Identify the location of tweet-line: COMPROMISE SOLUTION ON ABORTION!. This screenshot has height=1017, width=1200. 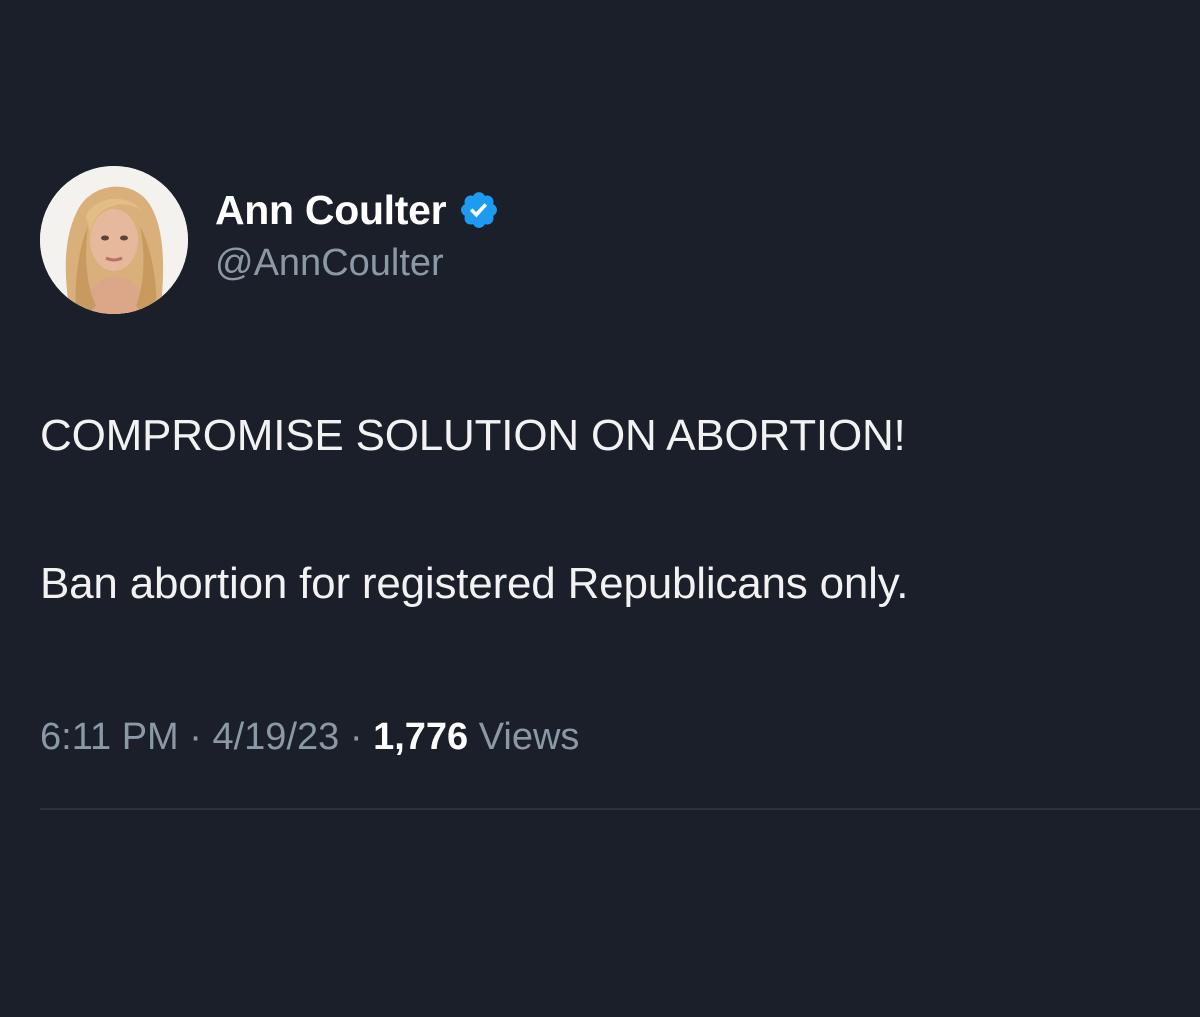
(473, 435).